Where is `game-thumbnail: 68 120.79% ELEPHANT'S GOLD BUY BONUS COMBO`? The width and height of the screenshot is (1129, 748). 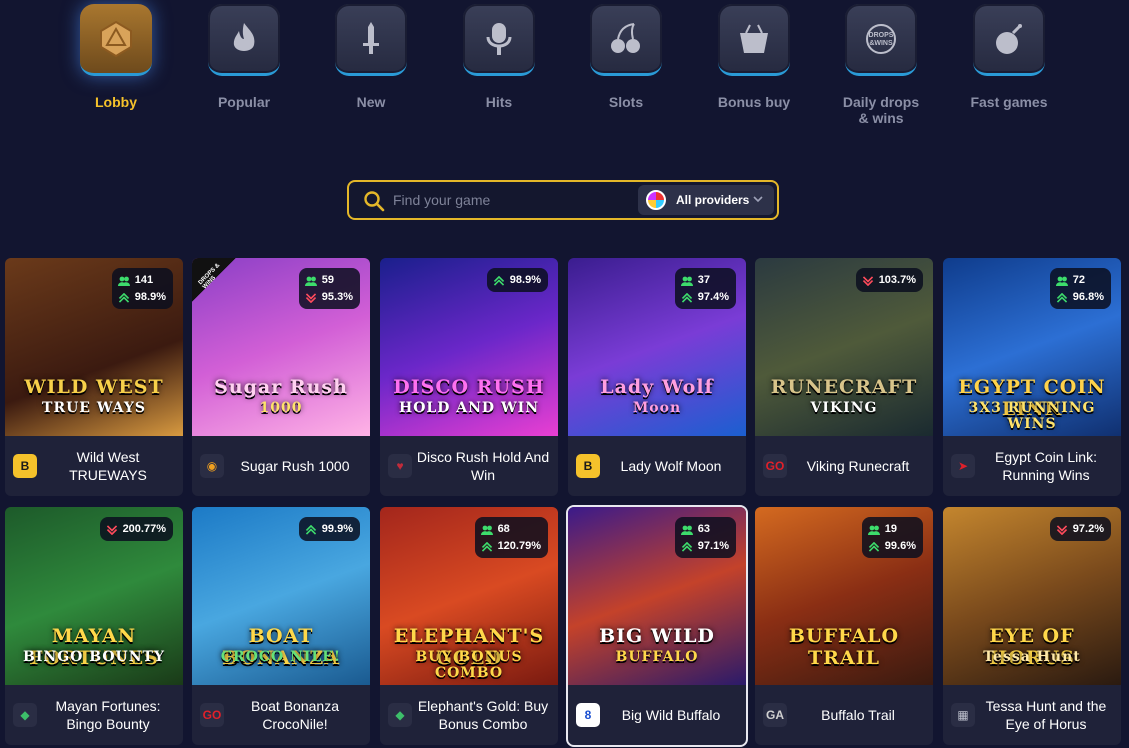
game-thumbnail: 68 120.79% ELEPHANT'S GOLD BUY BONUS COMBO is located at coordinates (469, 596).